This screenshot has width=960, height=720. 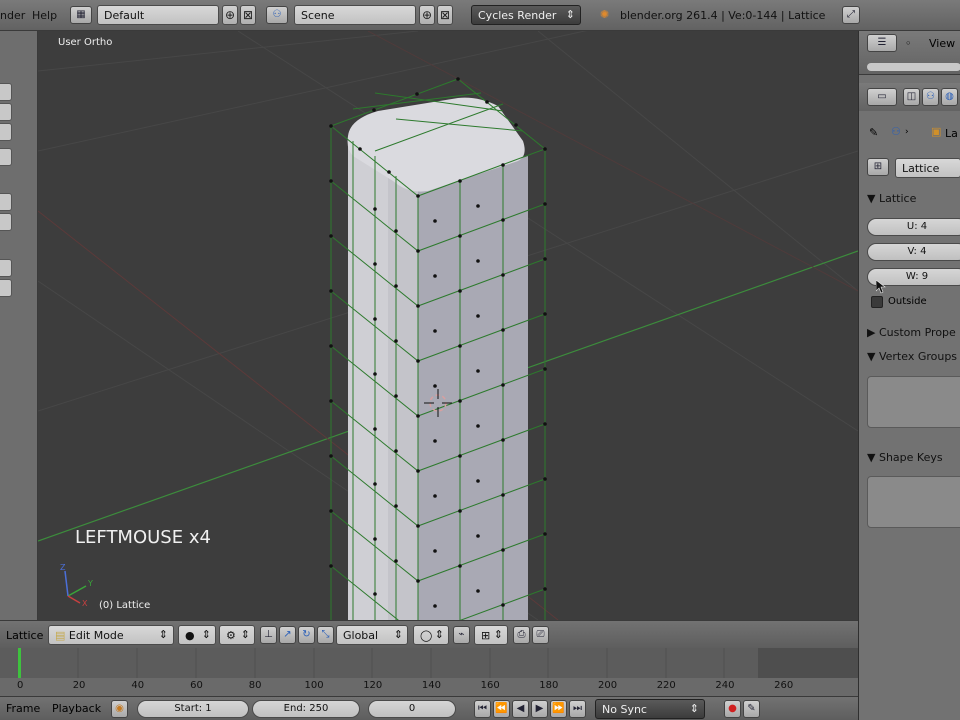 I want to click on outside-label: Outside, so click(x=907, y=301).